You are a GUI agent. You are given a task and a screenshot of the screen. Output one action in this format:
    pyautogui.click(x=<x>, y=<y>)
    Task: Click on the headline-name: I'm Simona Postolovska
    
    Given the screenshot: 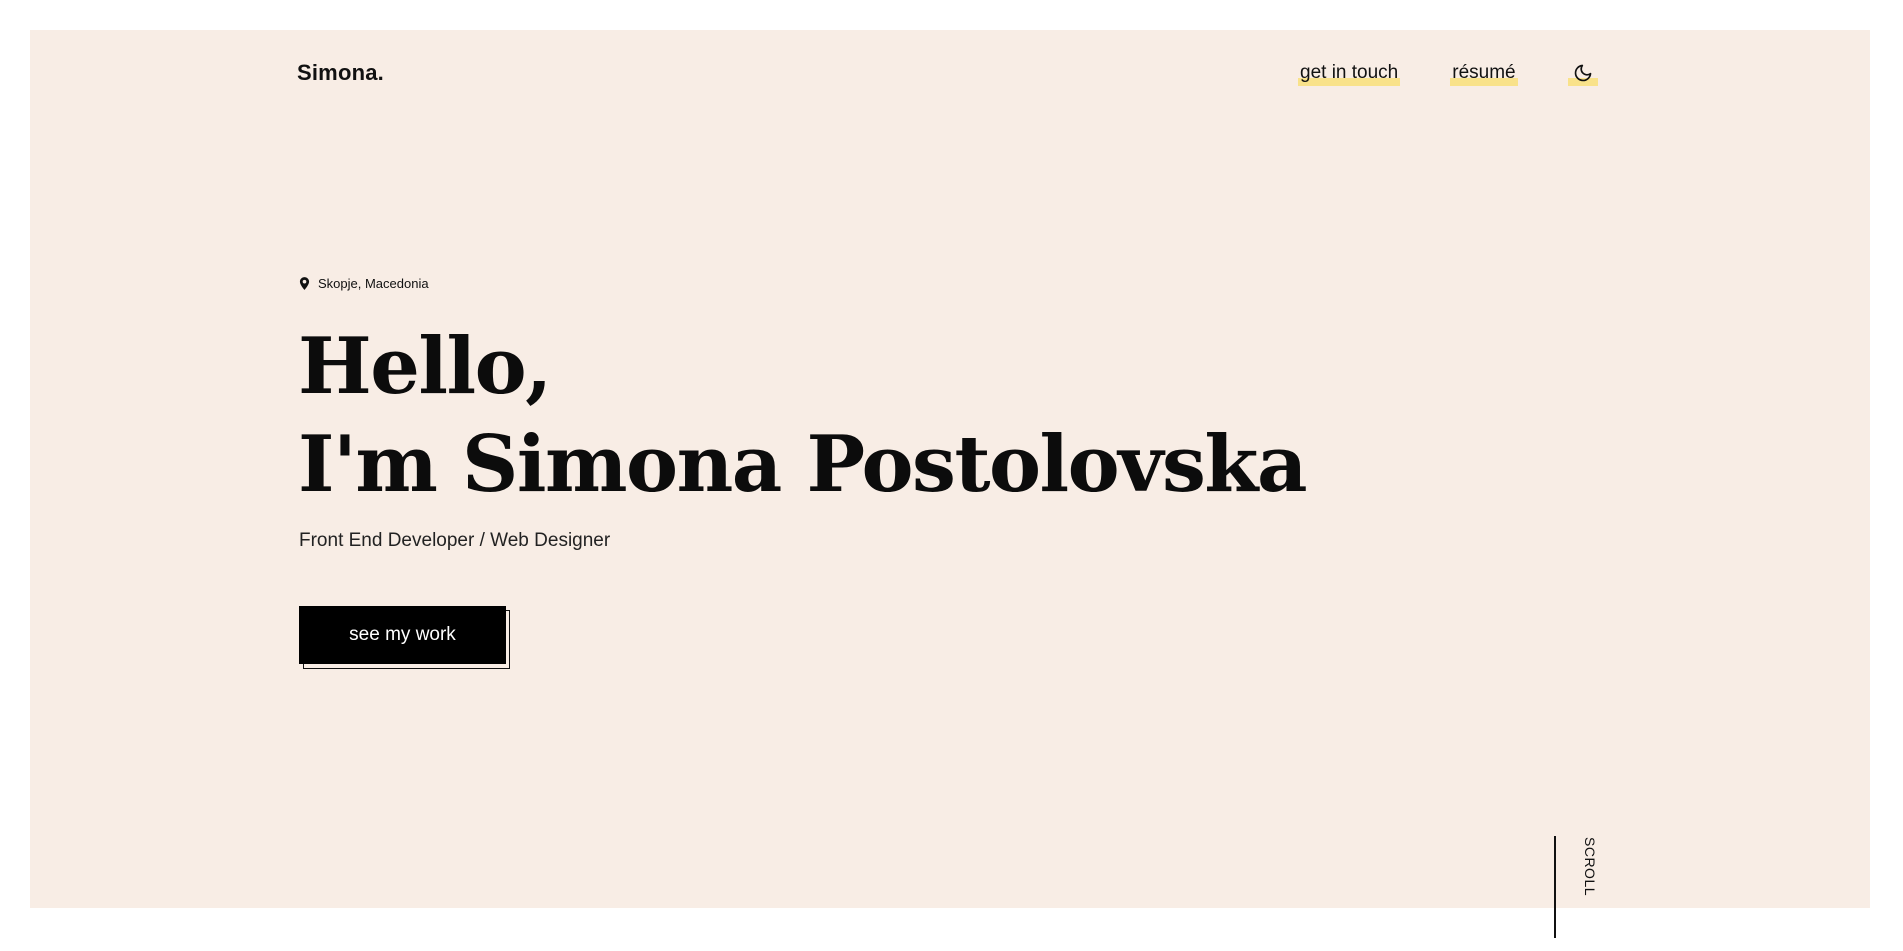 What is the action you would take?
    pyautogui.click(x=803, y=464)
    